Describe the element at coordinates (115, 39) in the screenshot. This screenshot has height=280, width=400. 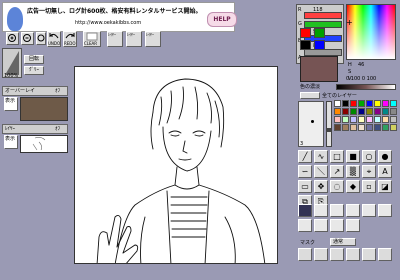
I see `layer-tool-1: ﾚｲﾔｰ` at that location.